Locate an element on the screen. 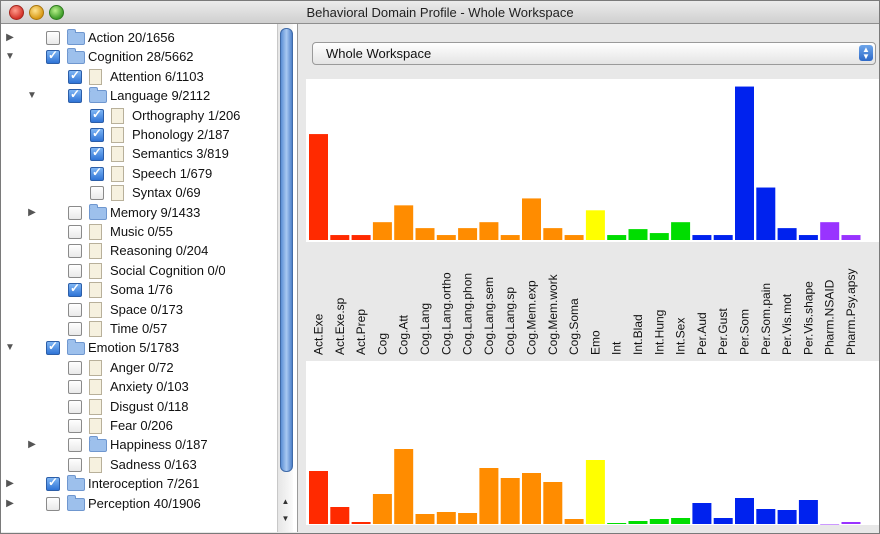  tree-row: Orthography 1/206 is located at coordinates (139, 116).